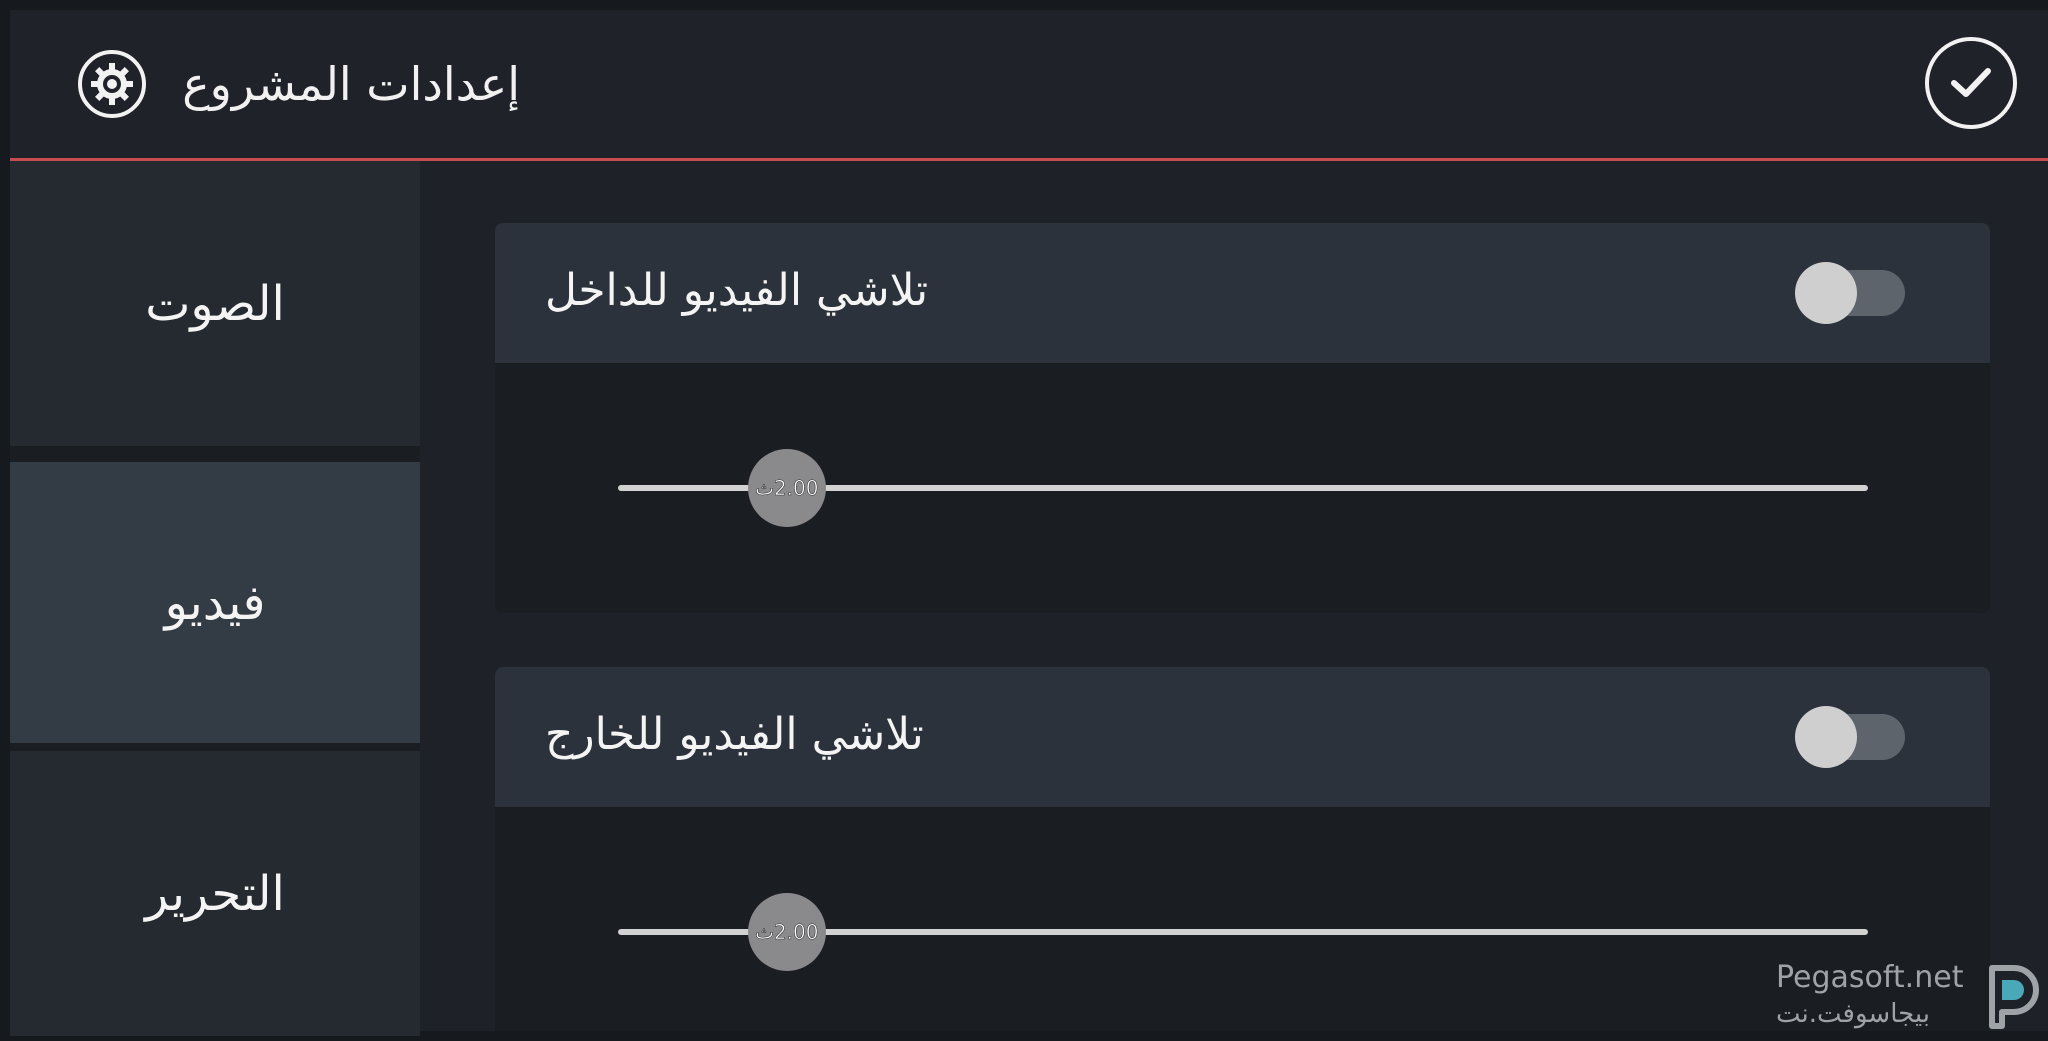  Describe the element at coordinates (737, 290) in the screenshot. I see `fade-in-title: تلاشي الفيديو للداخل` at that location.